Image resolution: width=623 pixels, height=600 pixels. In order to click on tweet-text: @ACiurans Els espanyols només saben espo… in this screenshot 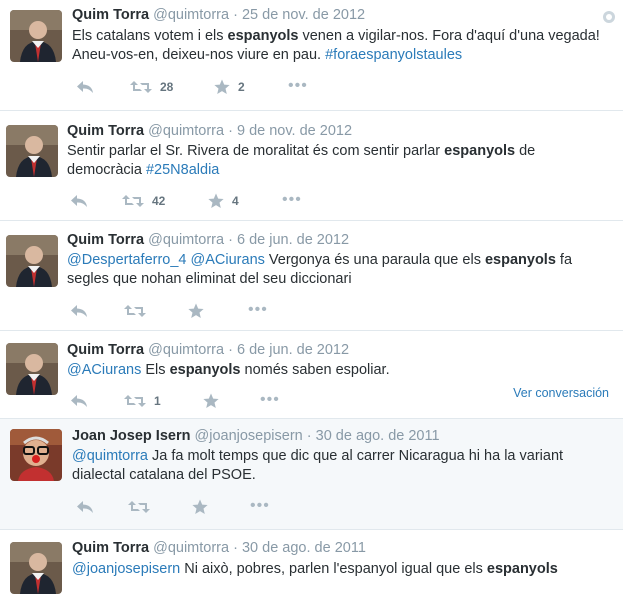, I will do `click(337, 370)`.